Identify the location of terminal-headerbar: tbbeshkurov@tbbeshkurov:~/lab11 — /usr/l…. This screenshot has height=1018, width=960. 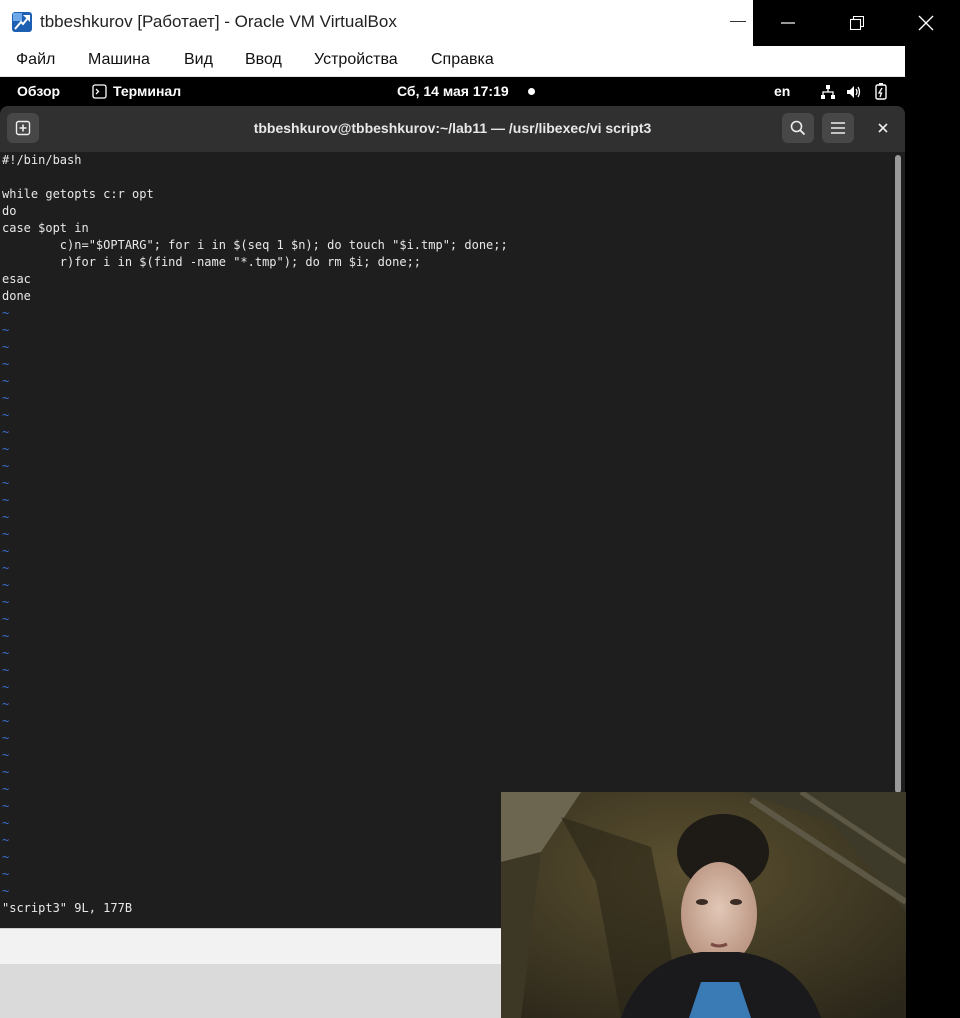
(452, 129).